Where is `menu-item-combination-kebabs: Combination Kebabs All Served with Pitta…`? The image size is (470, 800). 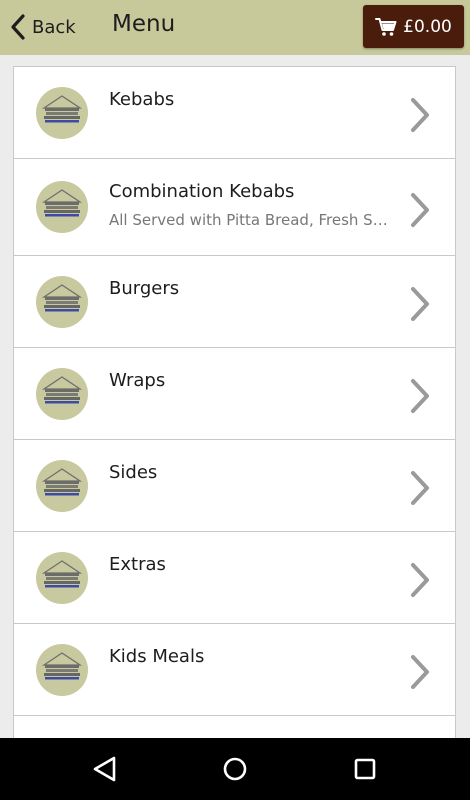
menu-item-combination-kebabs: Combination Kebabs All Served with Pitta… is located at coordinates (234, 206).